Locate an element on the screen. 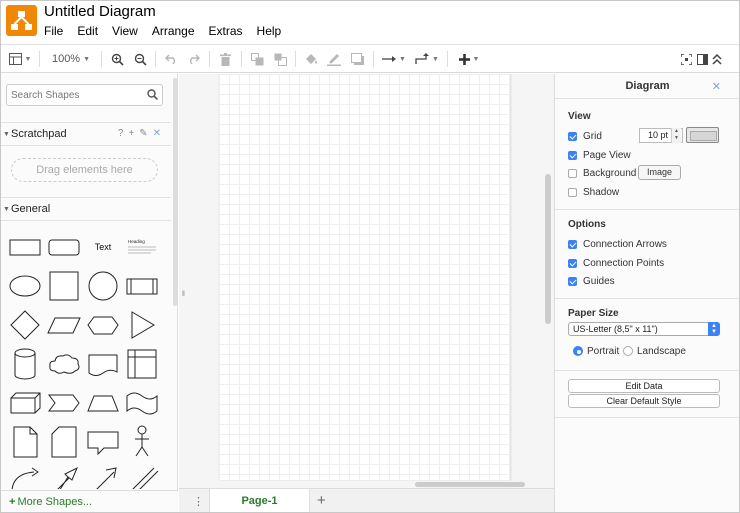 The image size is (740, 513). arrow-right-icon is located at coordinates (389, 59).